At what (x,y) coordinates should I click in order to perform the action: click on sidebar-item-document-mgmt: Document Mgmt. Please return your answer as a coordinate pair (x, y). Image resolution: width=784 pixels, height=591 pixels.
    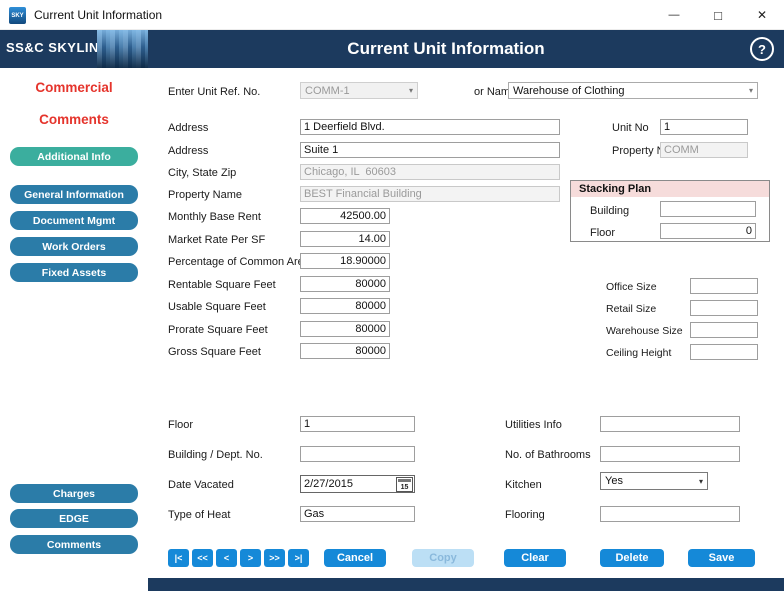
    Looking at the image, I should click on (74, 220).